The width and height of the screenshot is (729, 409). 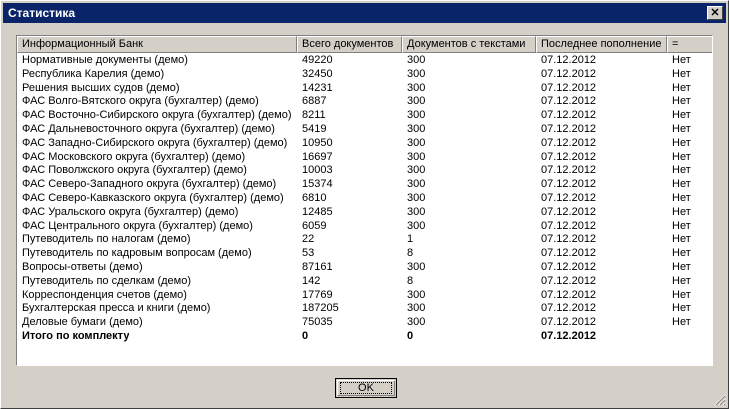 I want to click on cell-total-docs: 49220, so click(x=317, y=60).